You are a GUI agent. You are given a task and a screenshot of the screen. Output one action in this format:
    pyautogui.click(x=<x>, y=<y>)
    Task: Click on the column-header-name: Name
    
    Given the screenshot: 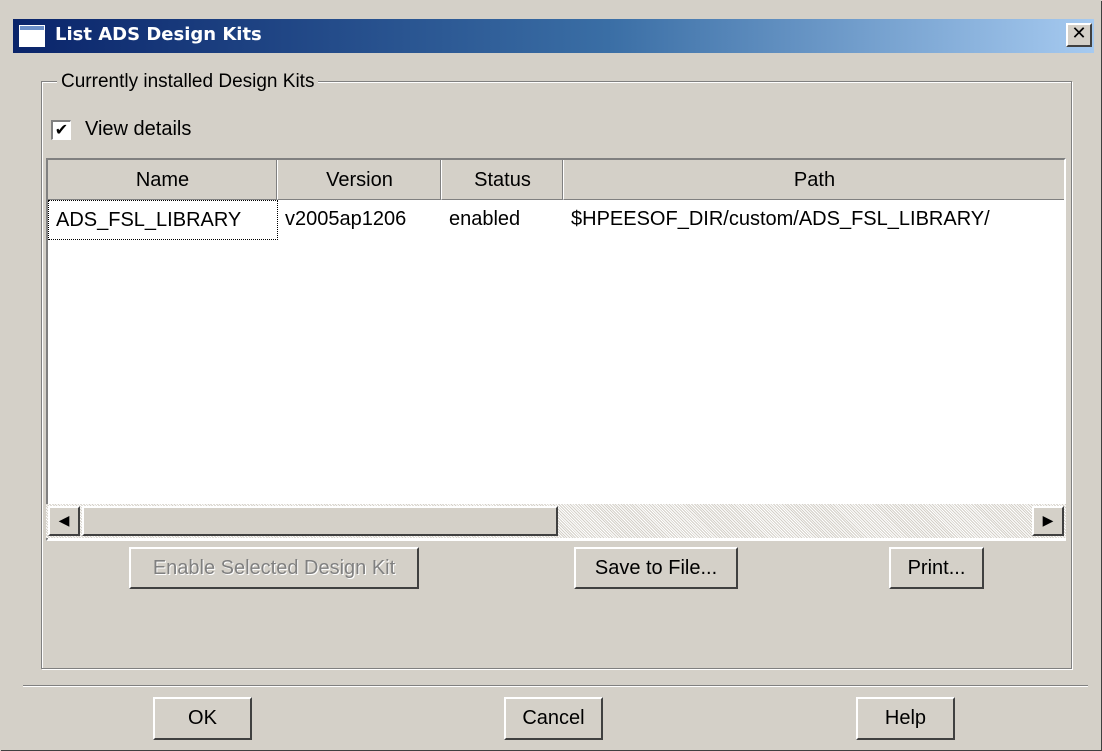 What is the action you would take?
    pyautogui.click(x=163, y=180)
    